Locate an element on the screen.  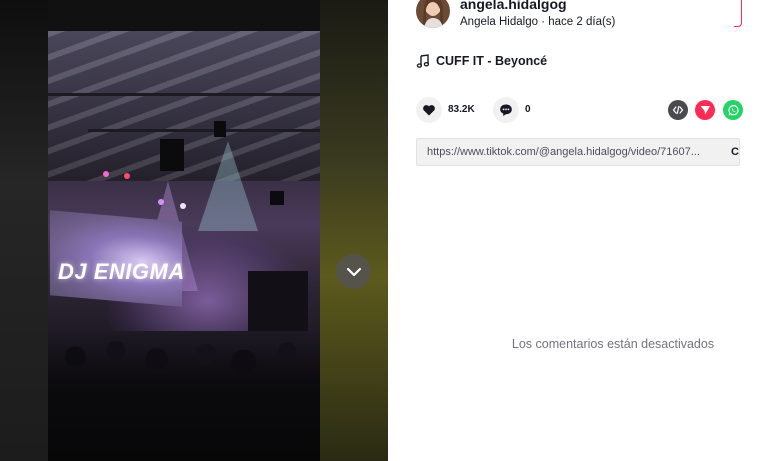
embed-button is located at coordinates (678, 110).